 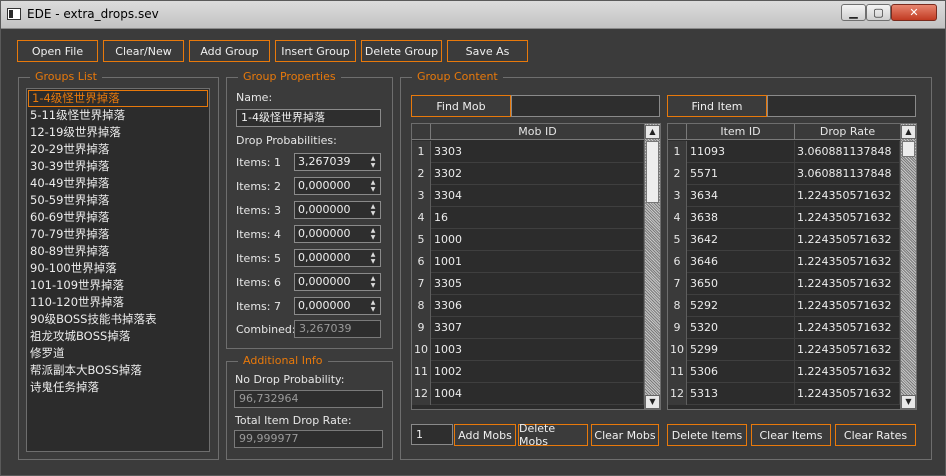 What do you see at coordinates (118, 166) in the screenshot?
I see `group-list-item: 30-39世界掉落` at bounding box center [118, 166].